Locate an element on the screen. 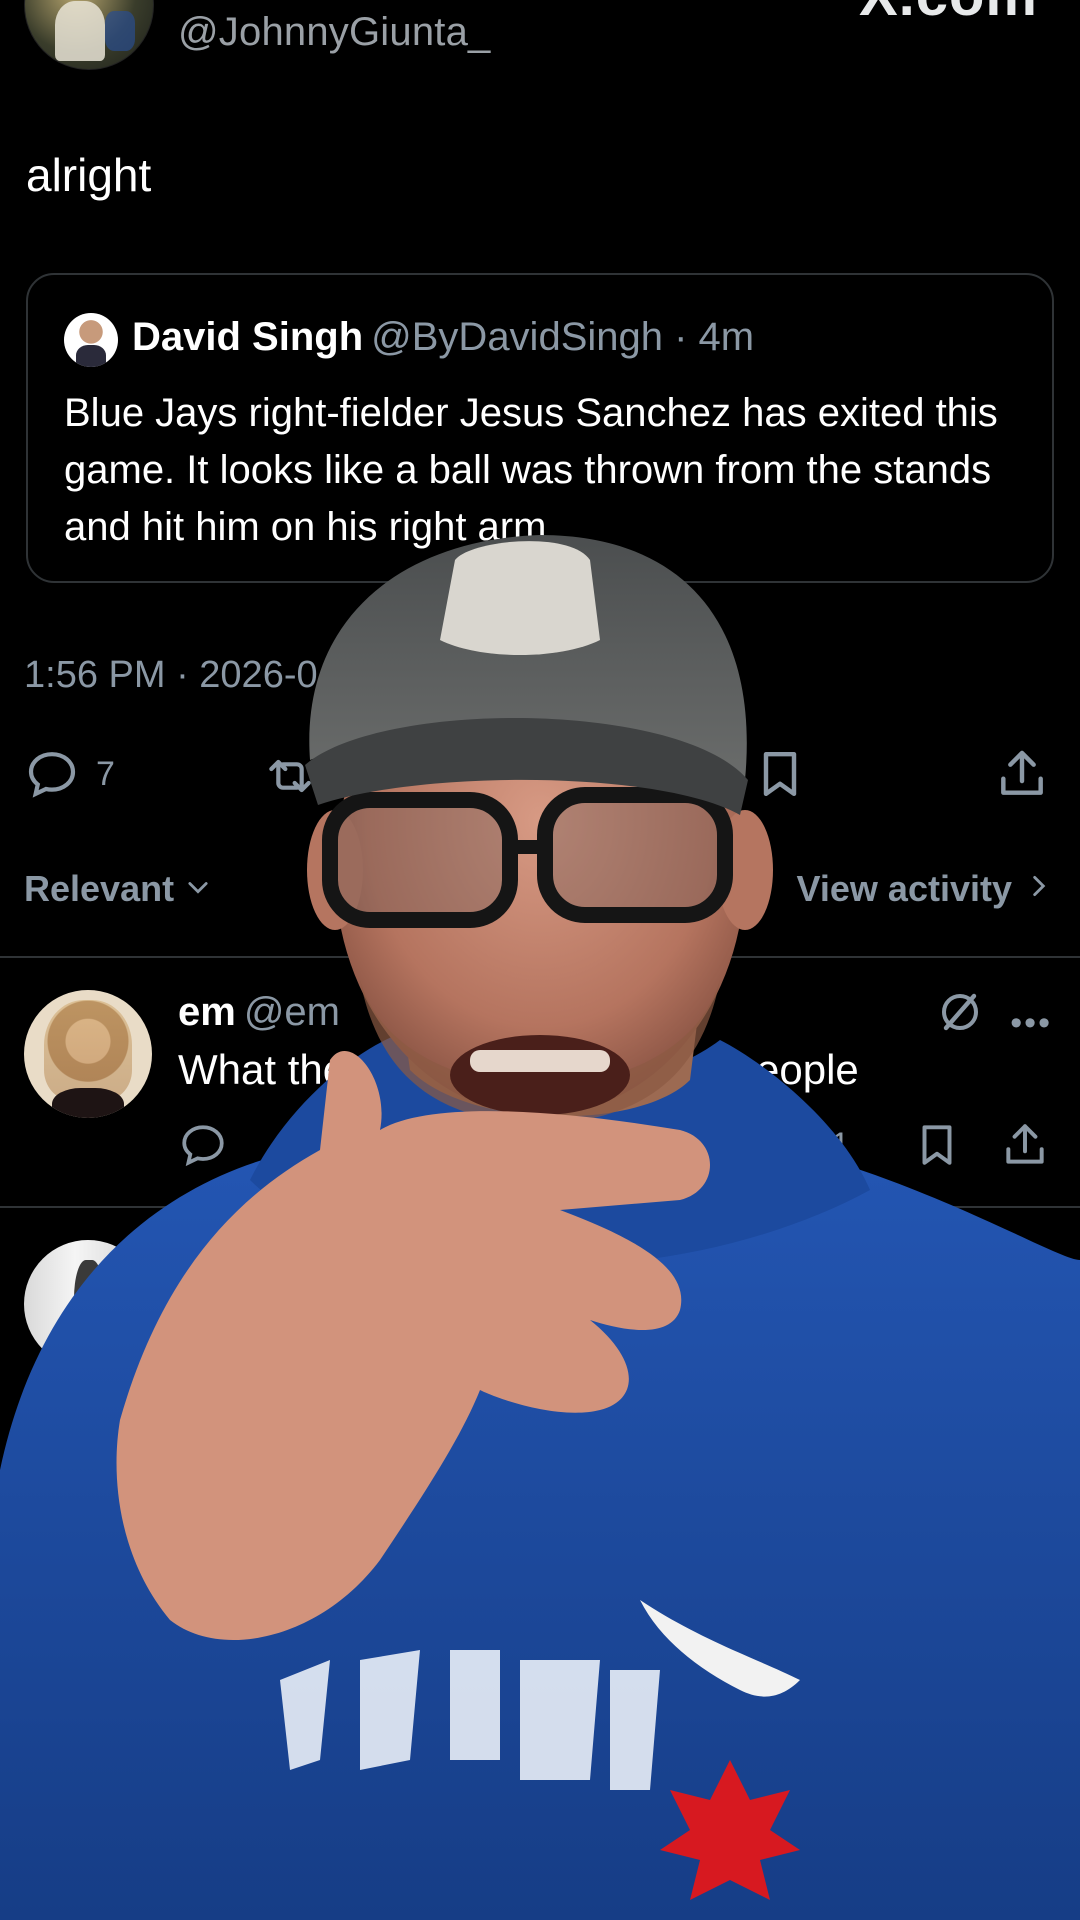 The width and height of the screenshot is (1080, 1920). repost-icon is located at coordinates (290, 776).